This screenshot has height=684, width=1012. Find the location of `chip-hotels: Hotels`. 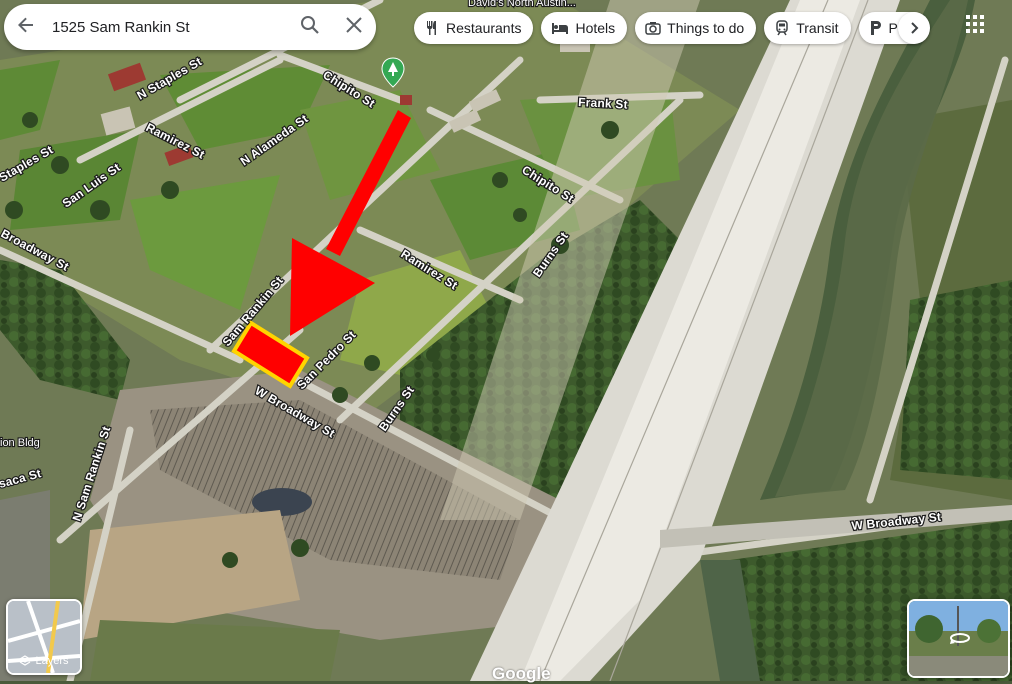

chip-hotels: Hotels is located at coordinates (584, 28).